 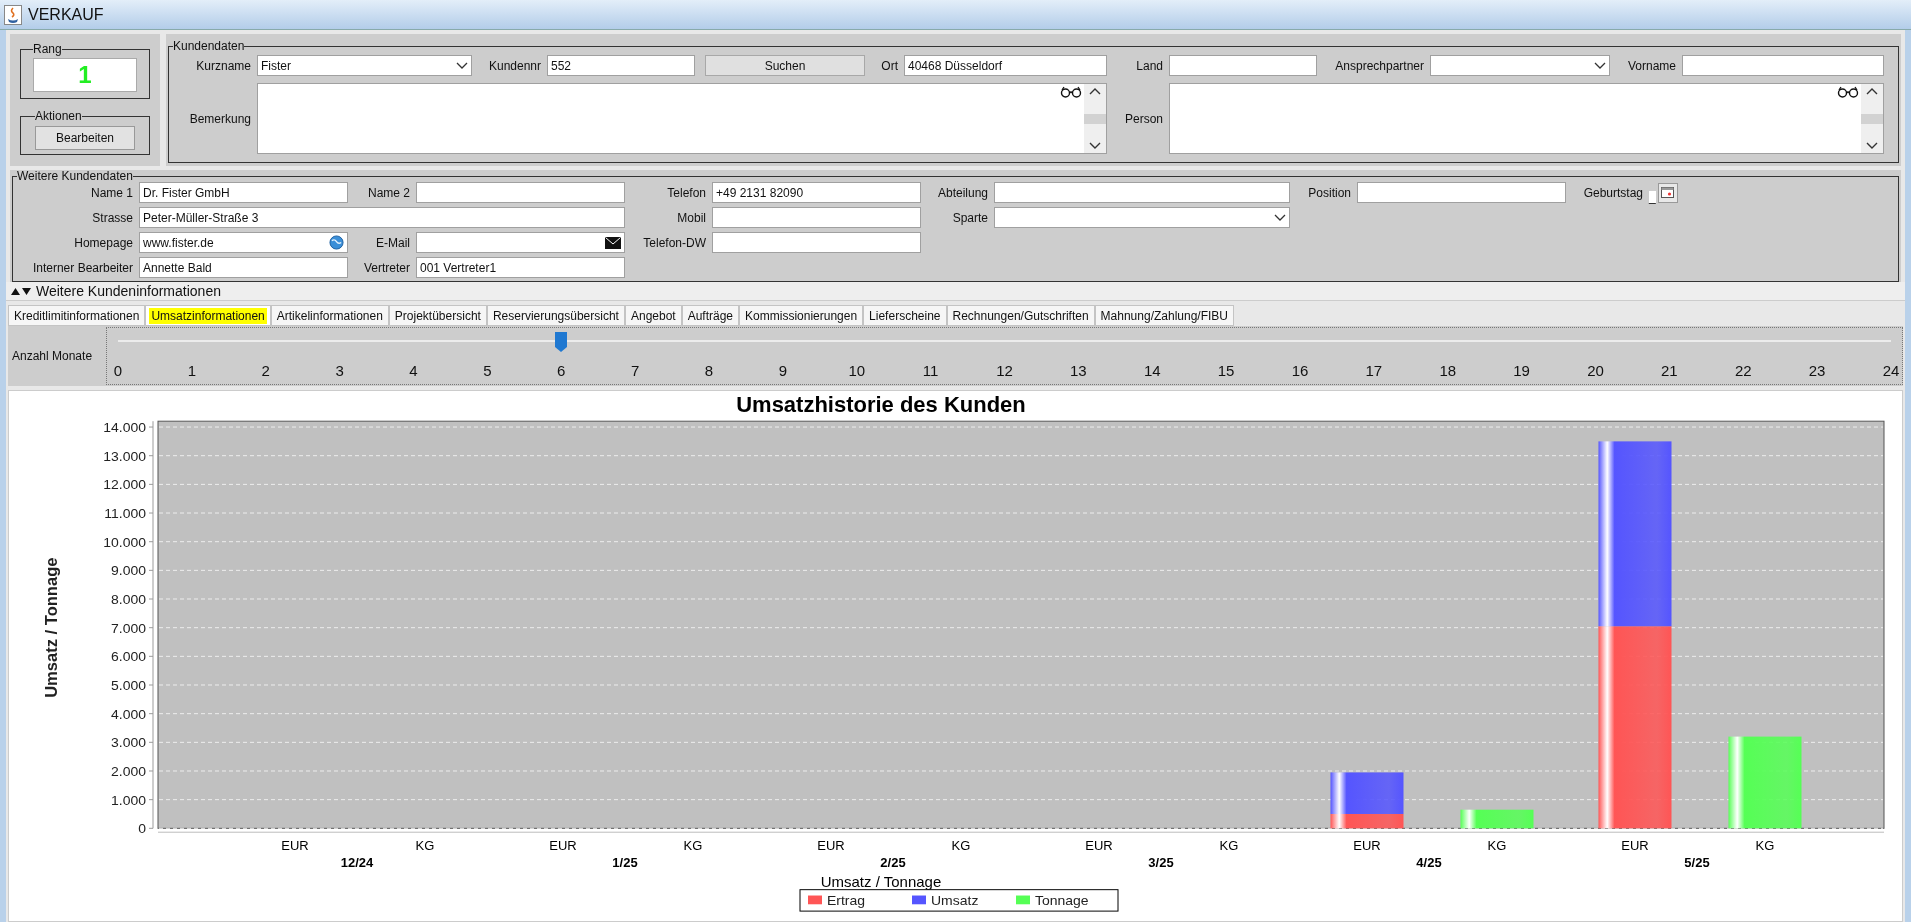 What do you see at coordinates (339, 370) in the screenshot?
I see `slider-tick-label: 3` at bounding box center [339, 370].